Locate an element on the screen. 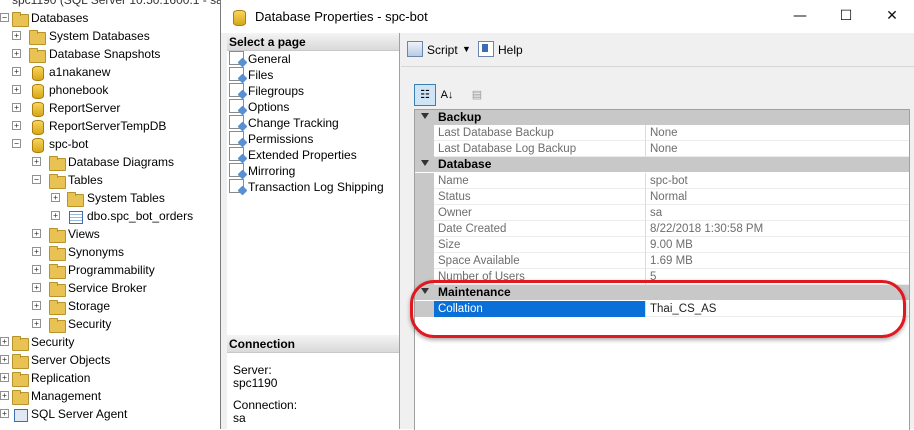  property-row: Status Normal is located at coordinates (662, 197).